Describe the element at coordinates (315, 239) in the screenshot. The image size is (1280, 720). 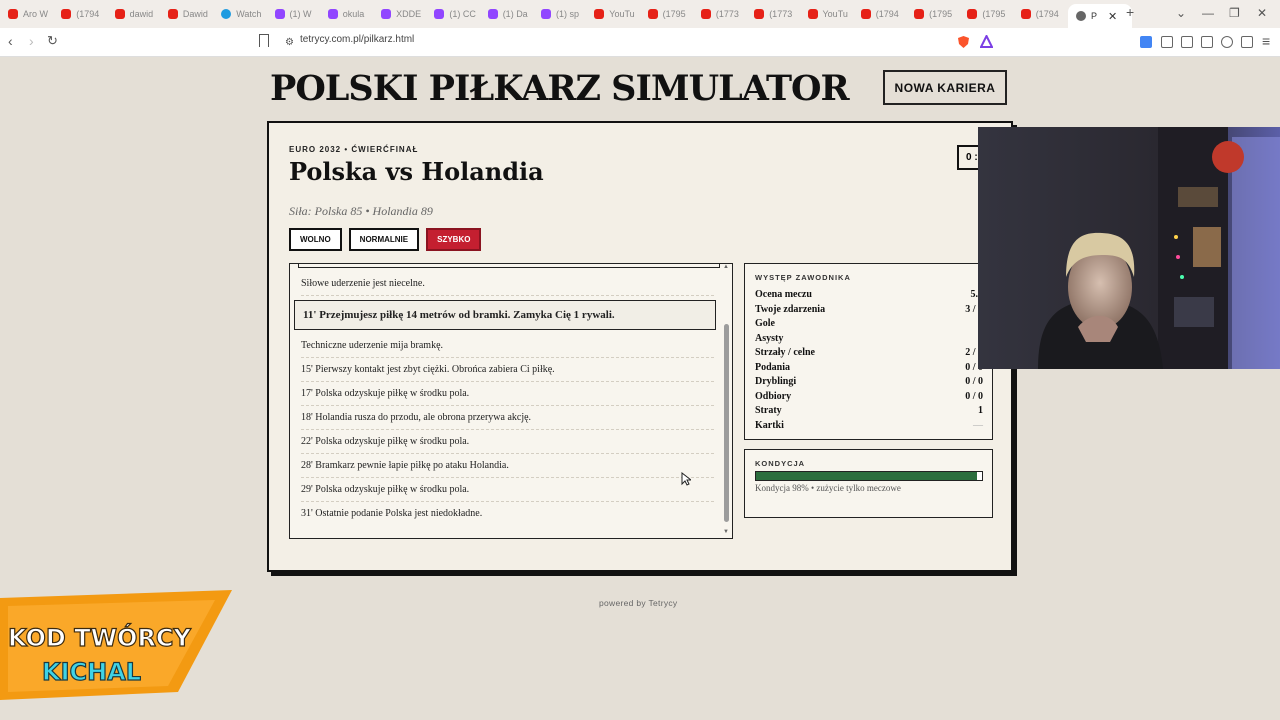
I see `speed-slow-button: WOLNO` at that location.